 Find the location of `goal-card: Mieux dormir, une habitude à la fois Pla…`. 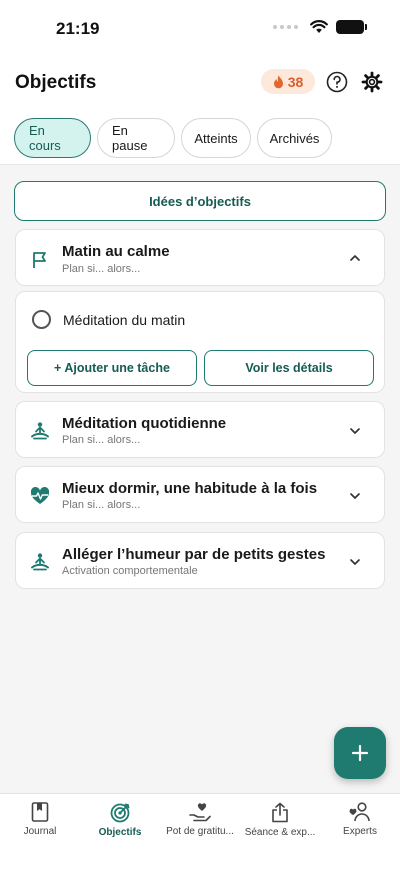

goal-card: Mieux dormir, une habitude à la fois Pla… is located at coordinates (200, 494).